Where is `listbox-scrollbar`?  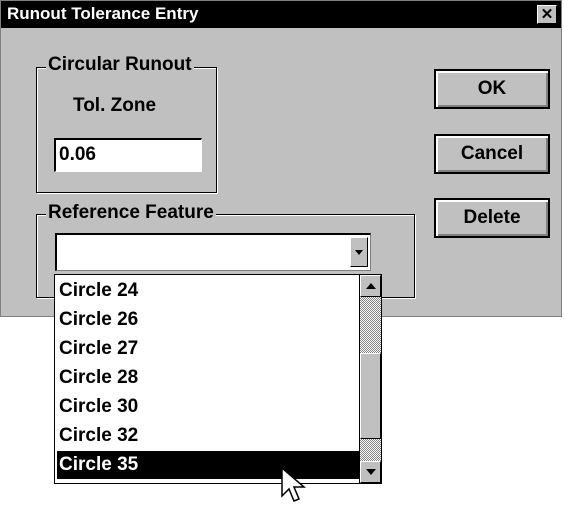
listbox-scrollbar is located at coordinates (370, 379).